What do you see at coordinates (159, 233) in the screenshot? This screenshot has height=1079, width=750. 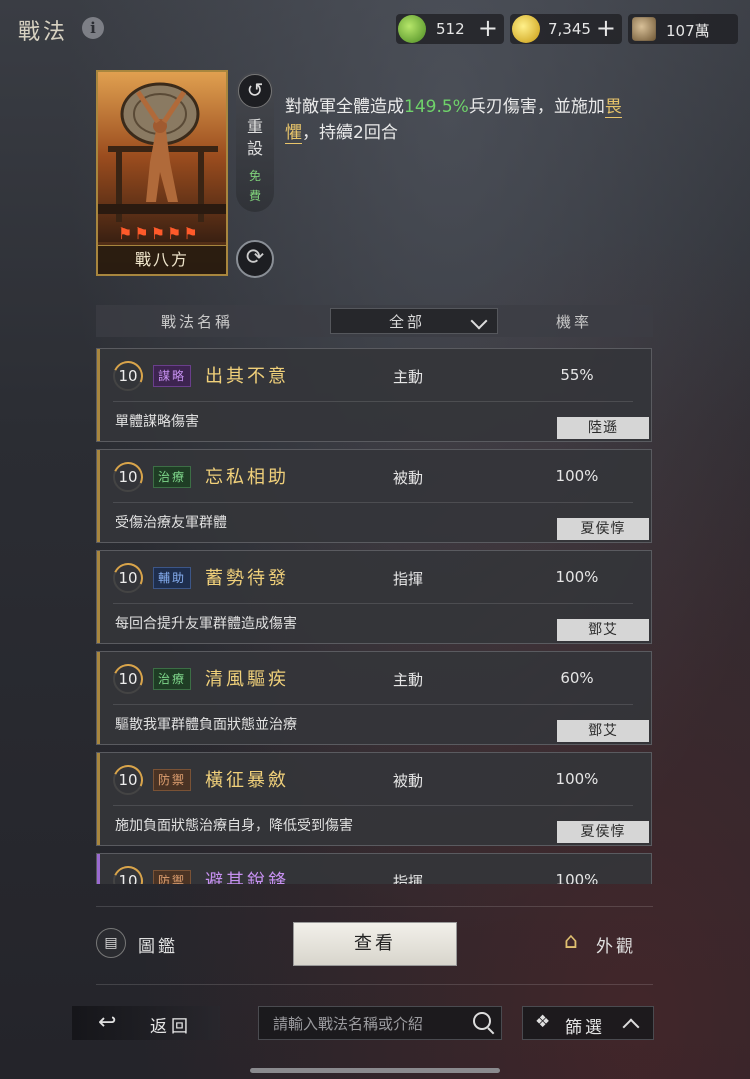 I see `star-rating: ⚑⚑⚑⚑⚑` at bounding box center [159, 233].